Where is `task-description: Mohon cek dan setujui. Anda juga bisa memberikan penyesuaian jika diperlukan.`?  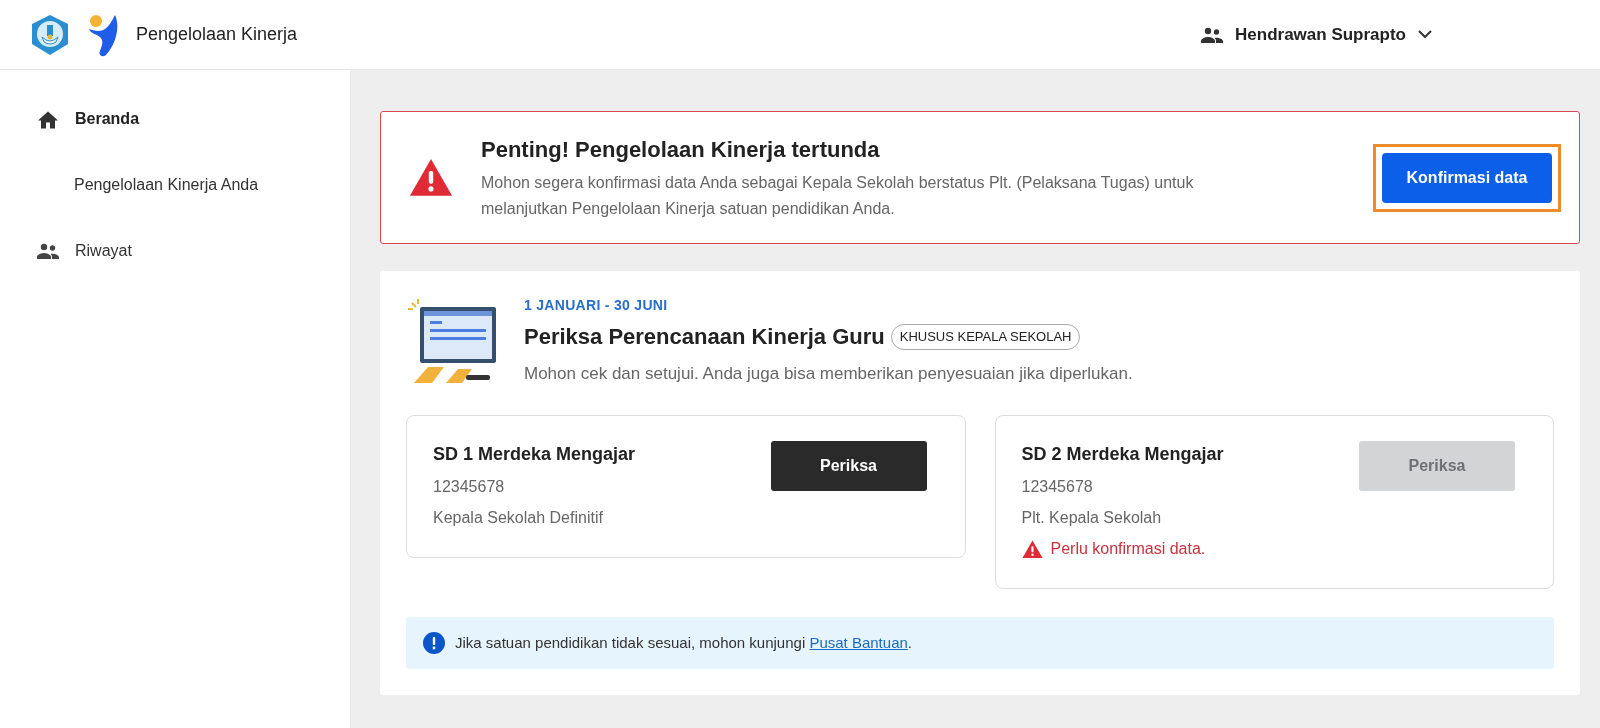 task-description: Mohon cek dan setujui. Anda juga bisa memberikan penyesuaian jika diperlukan. is located at coordinates (828, 374).